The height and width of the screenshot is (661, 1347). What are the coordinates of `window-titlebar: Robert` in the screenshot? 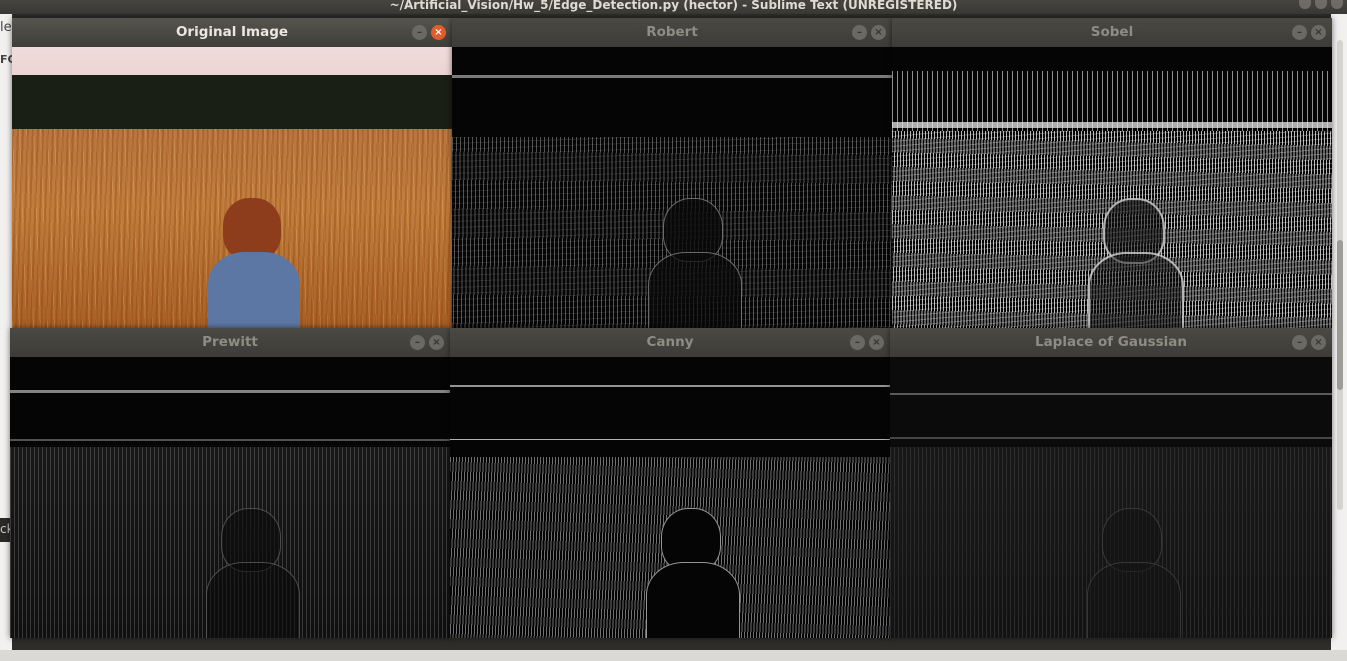 It's located at (672, 32).